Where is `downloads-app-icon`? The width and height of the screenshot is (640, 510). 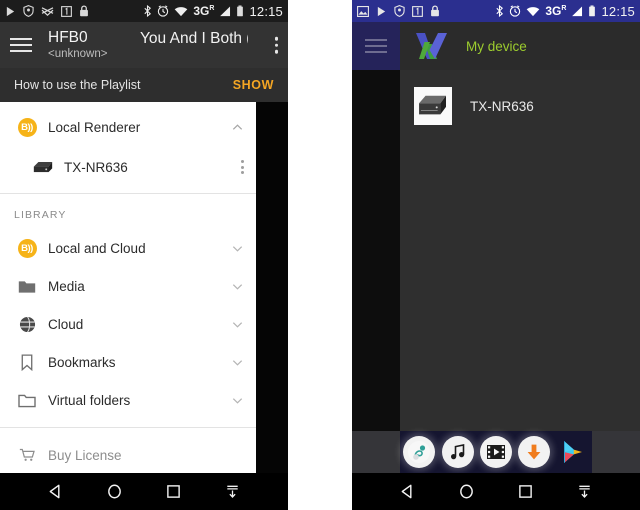
downloads-app-icon is located at coordinates (534, 452).